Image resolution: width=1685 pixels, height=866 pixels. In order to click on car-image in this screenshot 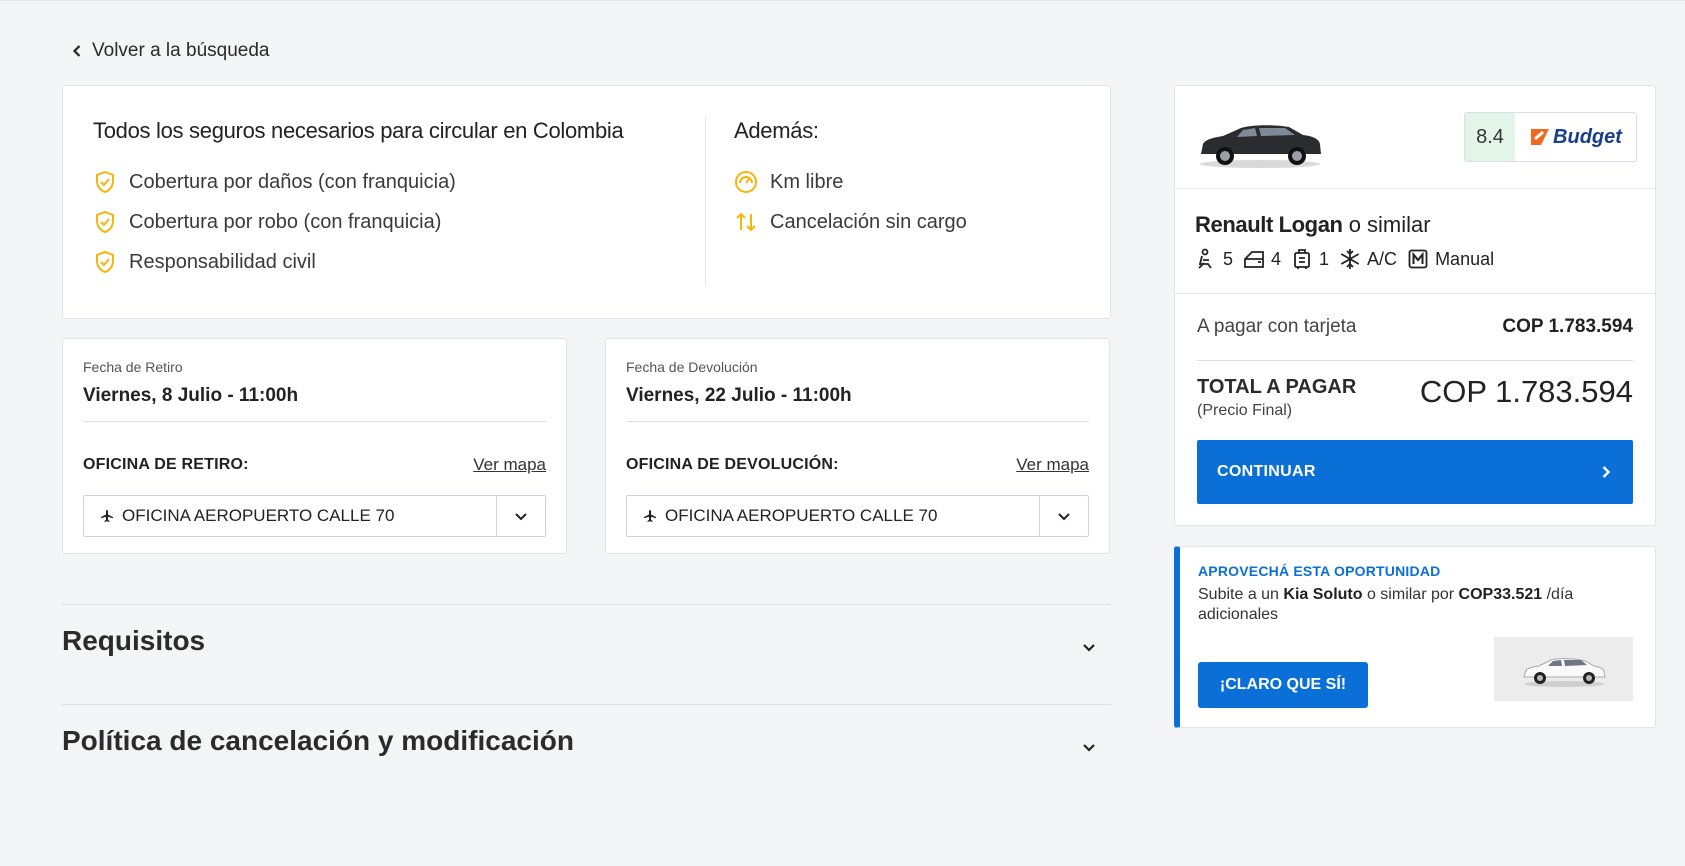, I will do `click(1260, 146)`.